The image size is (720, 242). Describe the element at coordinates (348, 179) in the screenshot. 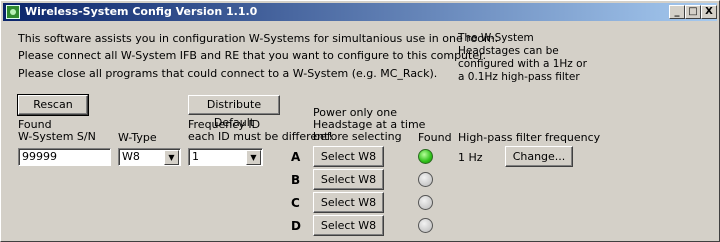

I see `select-w8-button-b: Select W8` at that location.